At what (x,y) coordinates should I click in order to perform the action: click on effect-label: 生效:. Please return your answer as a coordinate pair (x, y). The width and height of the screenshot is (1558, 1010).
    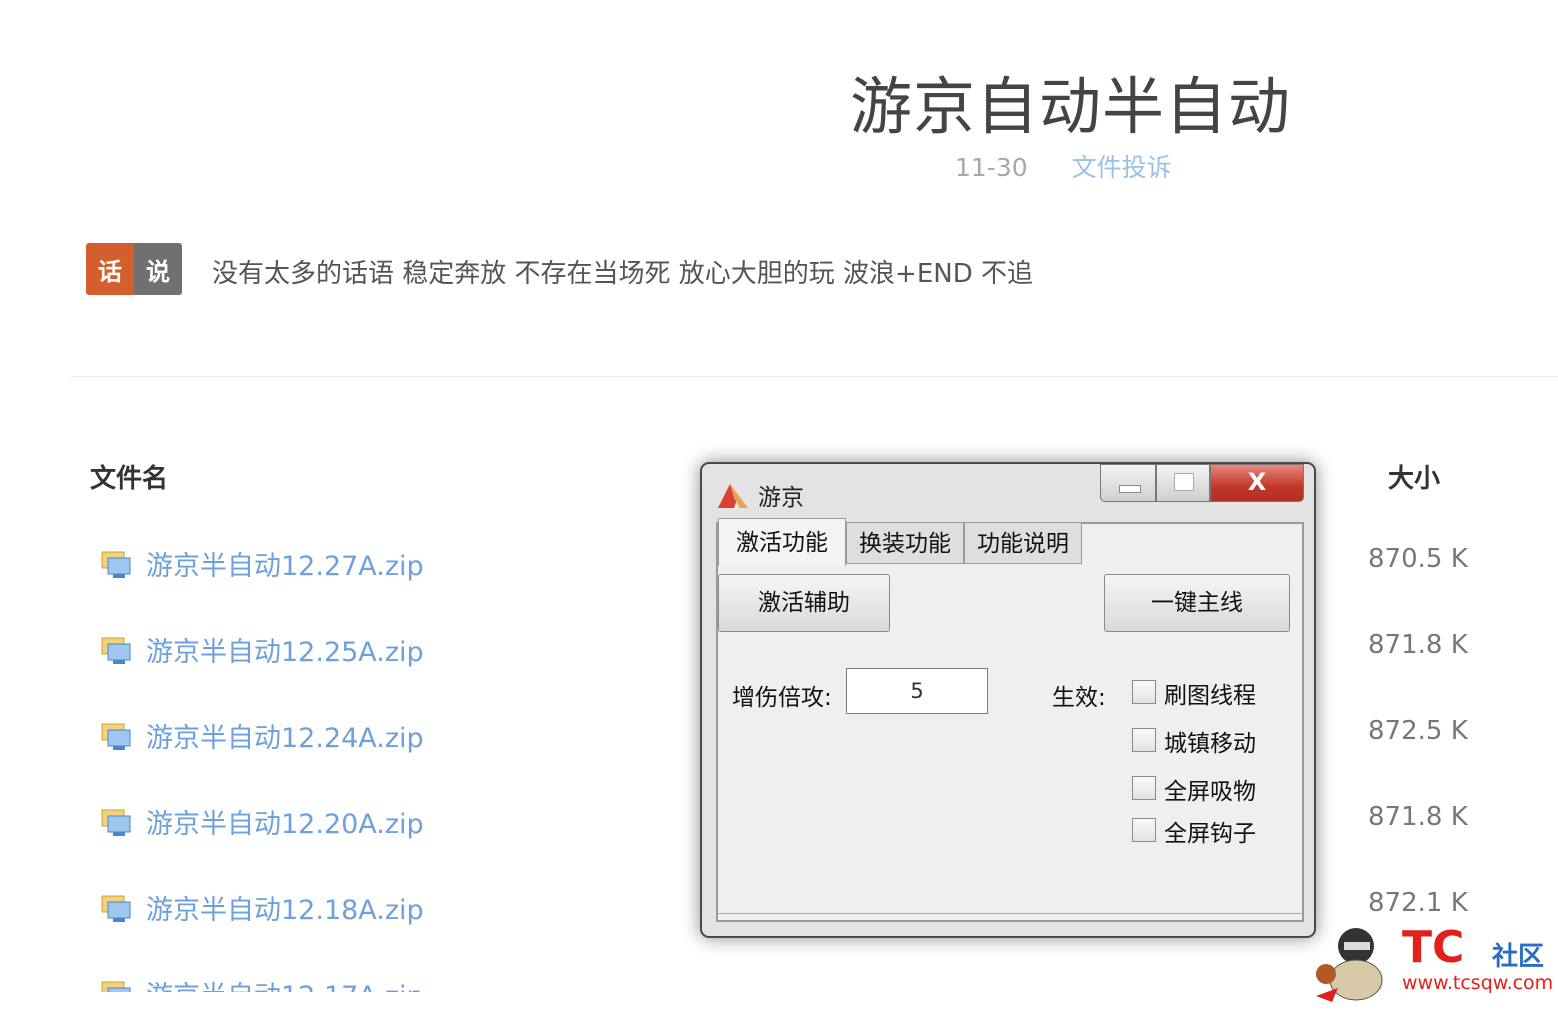
    Looking at the image, I should click on (1079, 698).